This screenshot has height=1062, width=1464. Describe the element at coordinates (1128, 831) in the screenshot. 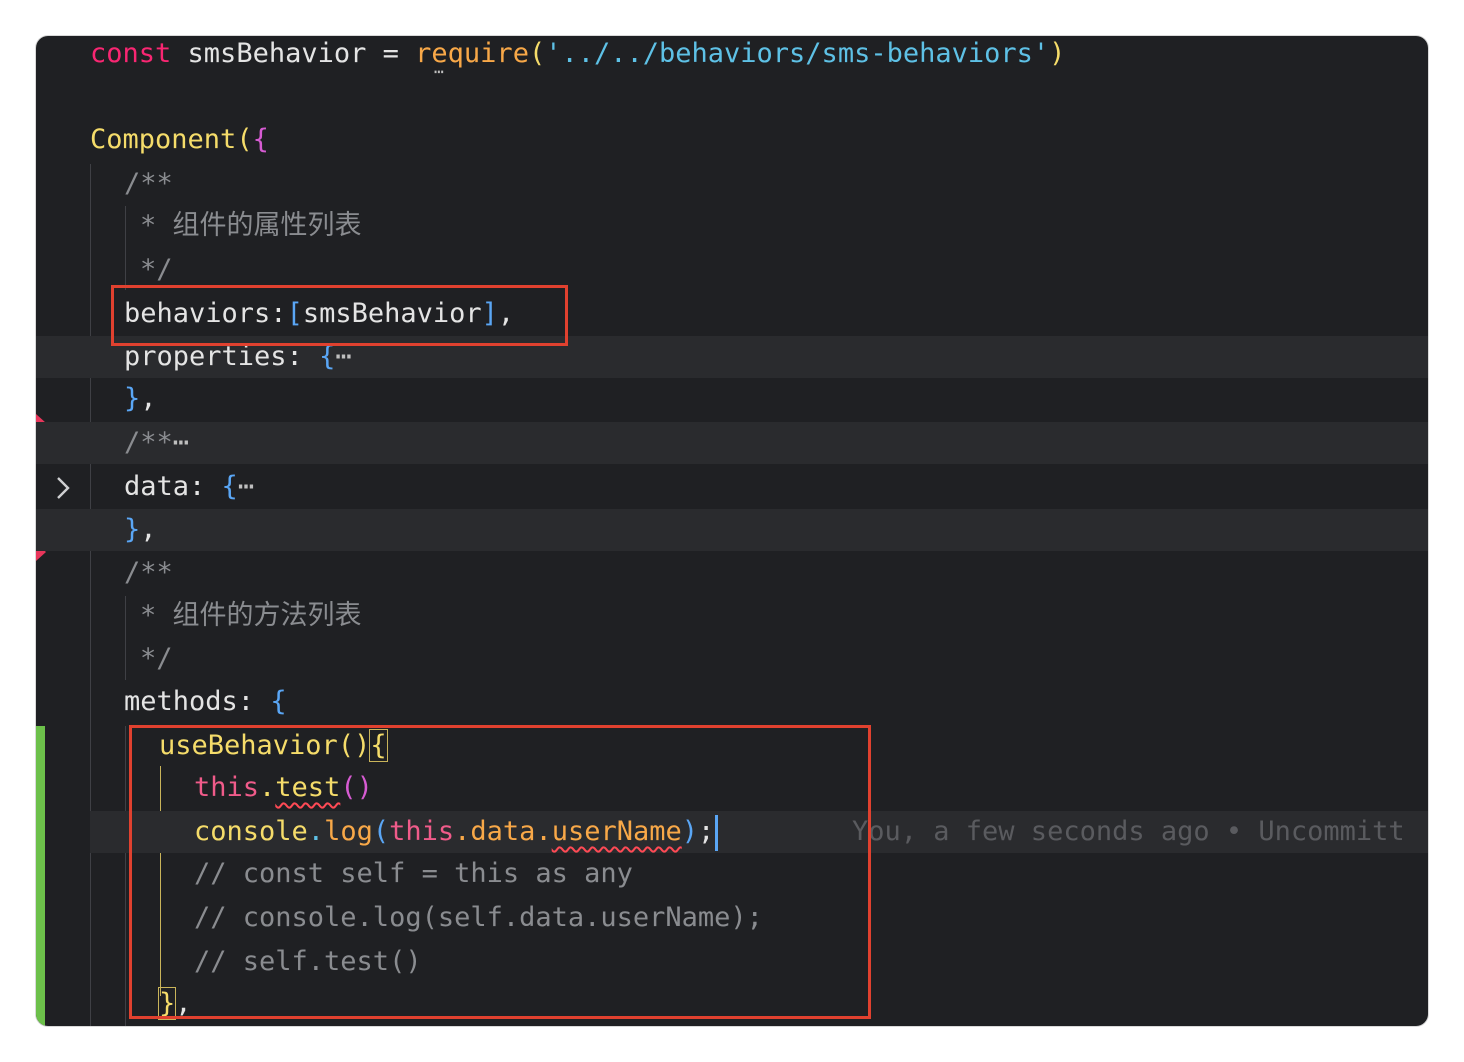

I see `git-blame-annotation: You, a few seconds ago • Uncommitt` at that location.